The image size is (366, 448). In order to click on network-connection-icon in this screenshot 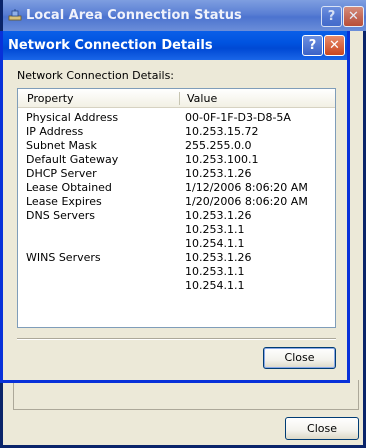, I will do `click(15, 15)`.